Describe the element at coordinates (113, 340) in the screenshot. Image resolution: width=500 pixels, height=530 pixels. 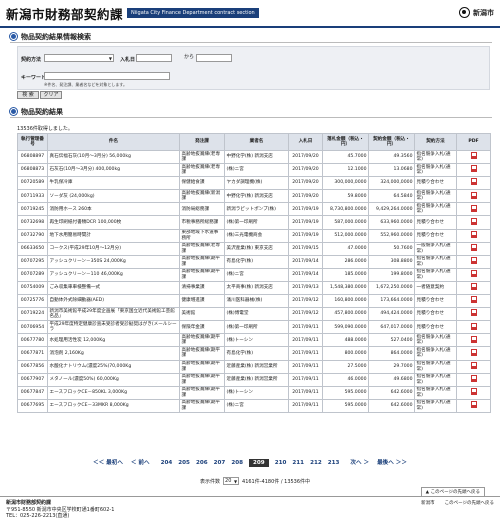
I see `item-name-cell: 水処理用活性炭 12,000Kg` at that location.